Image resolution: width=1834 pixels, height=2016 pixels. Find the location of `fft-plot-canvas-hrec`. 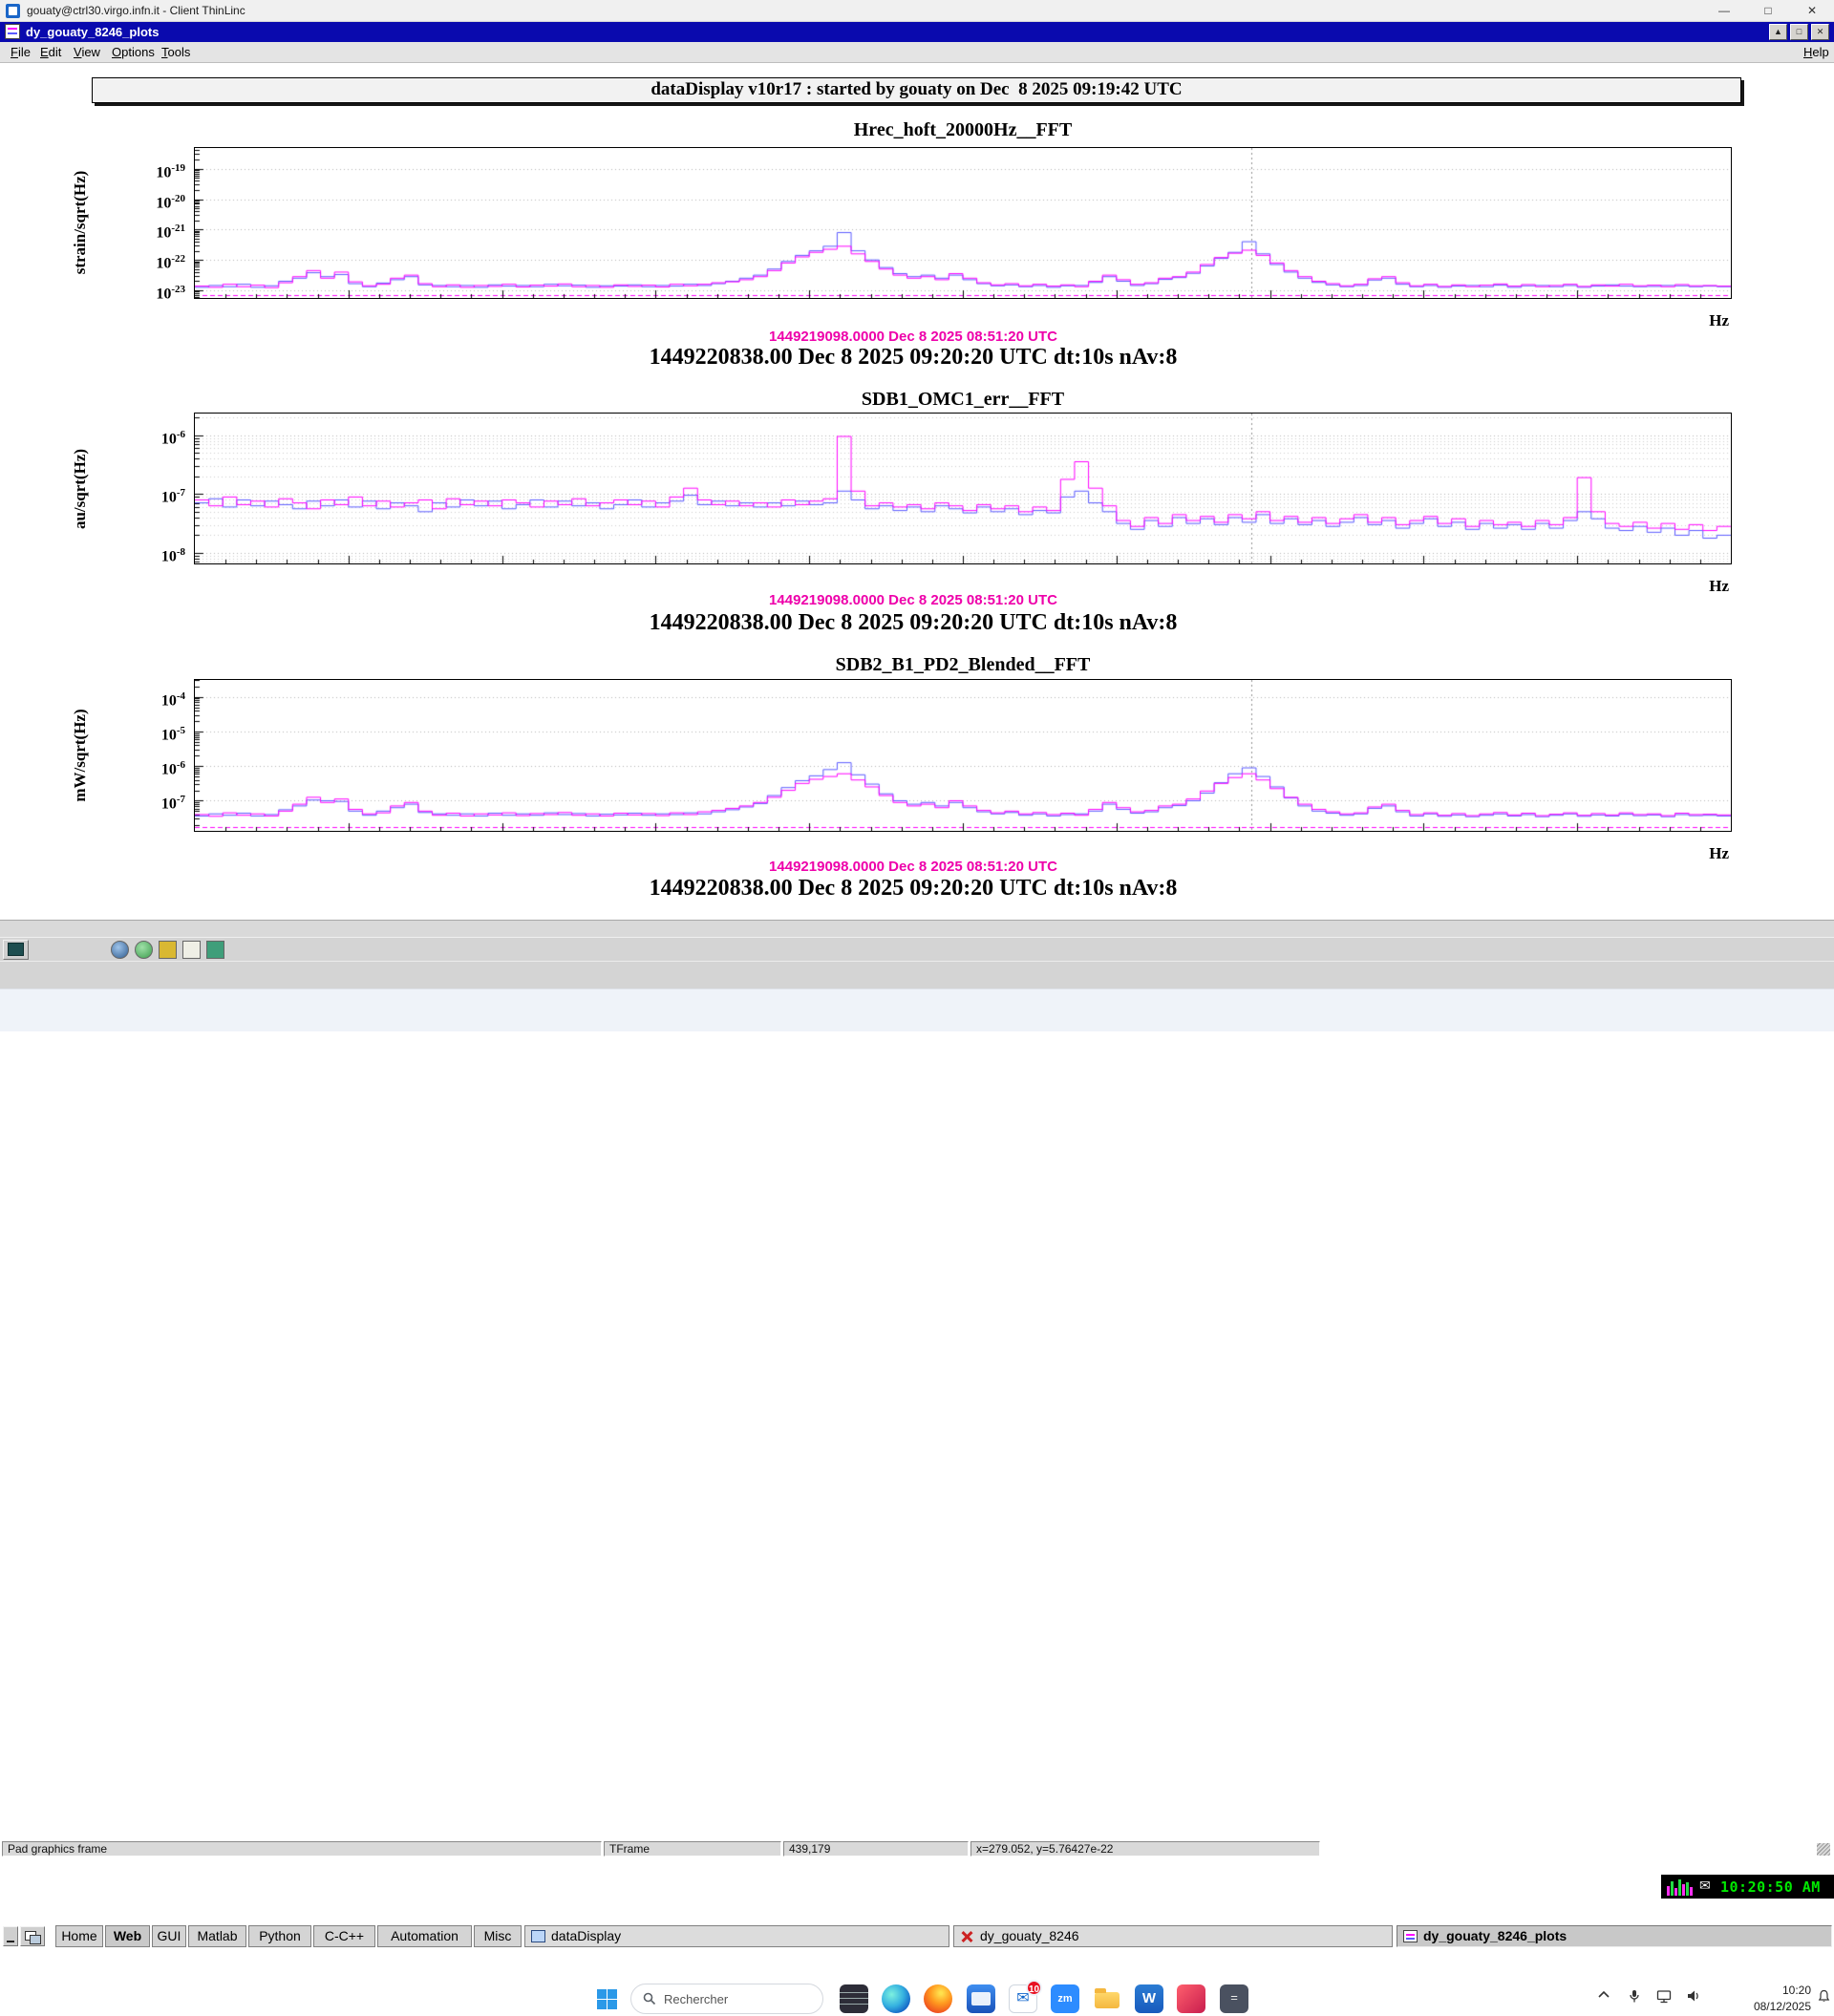

fft-plot-canvas-hrec is located at coordinates (963, 223).